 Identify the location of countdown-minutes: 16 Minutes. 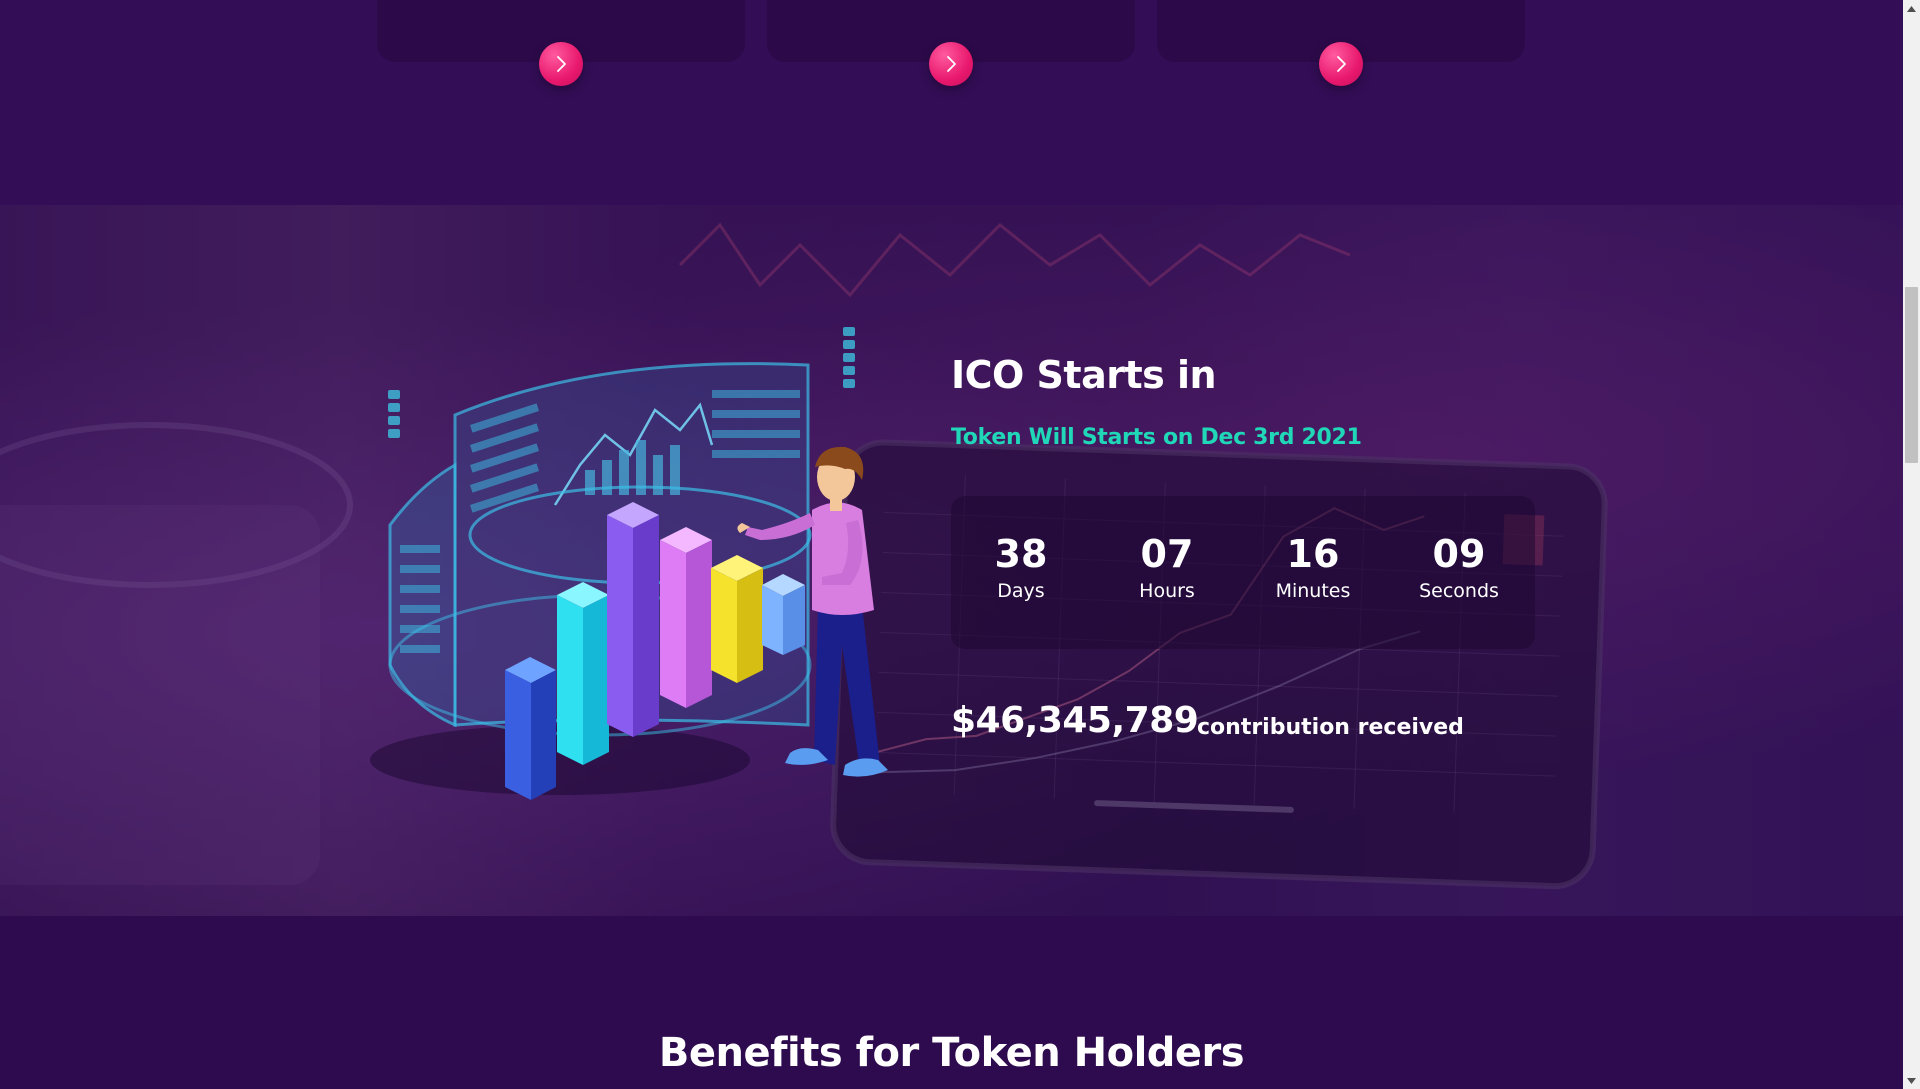
(1313, 567).